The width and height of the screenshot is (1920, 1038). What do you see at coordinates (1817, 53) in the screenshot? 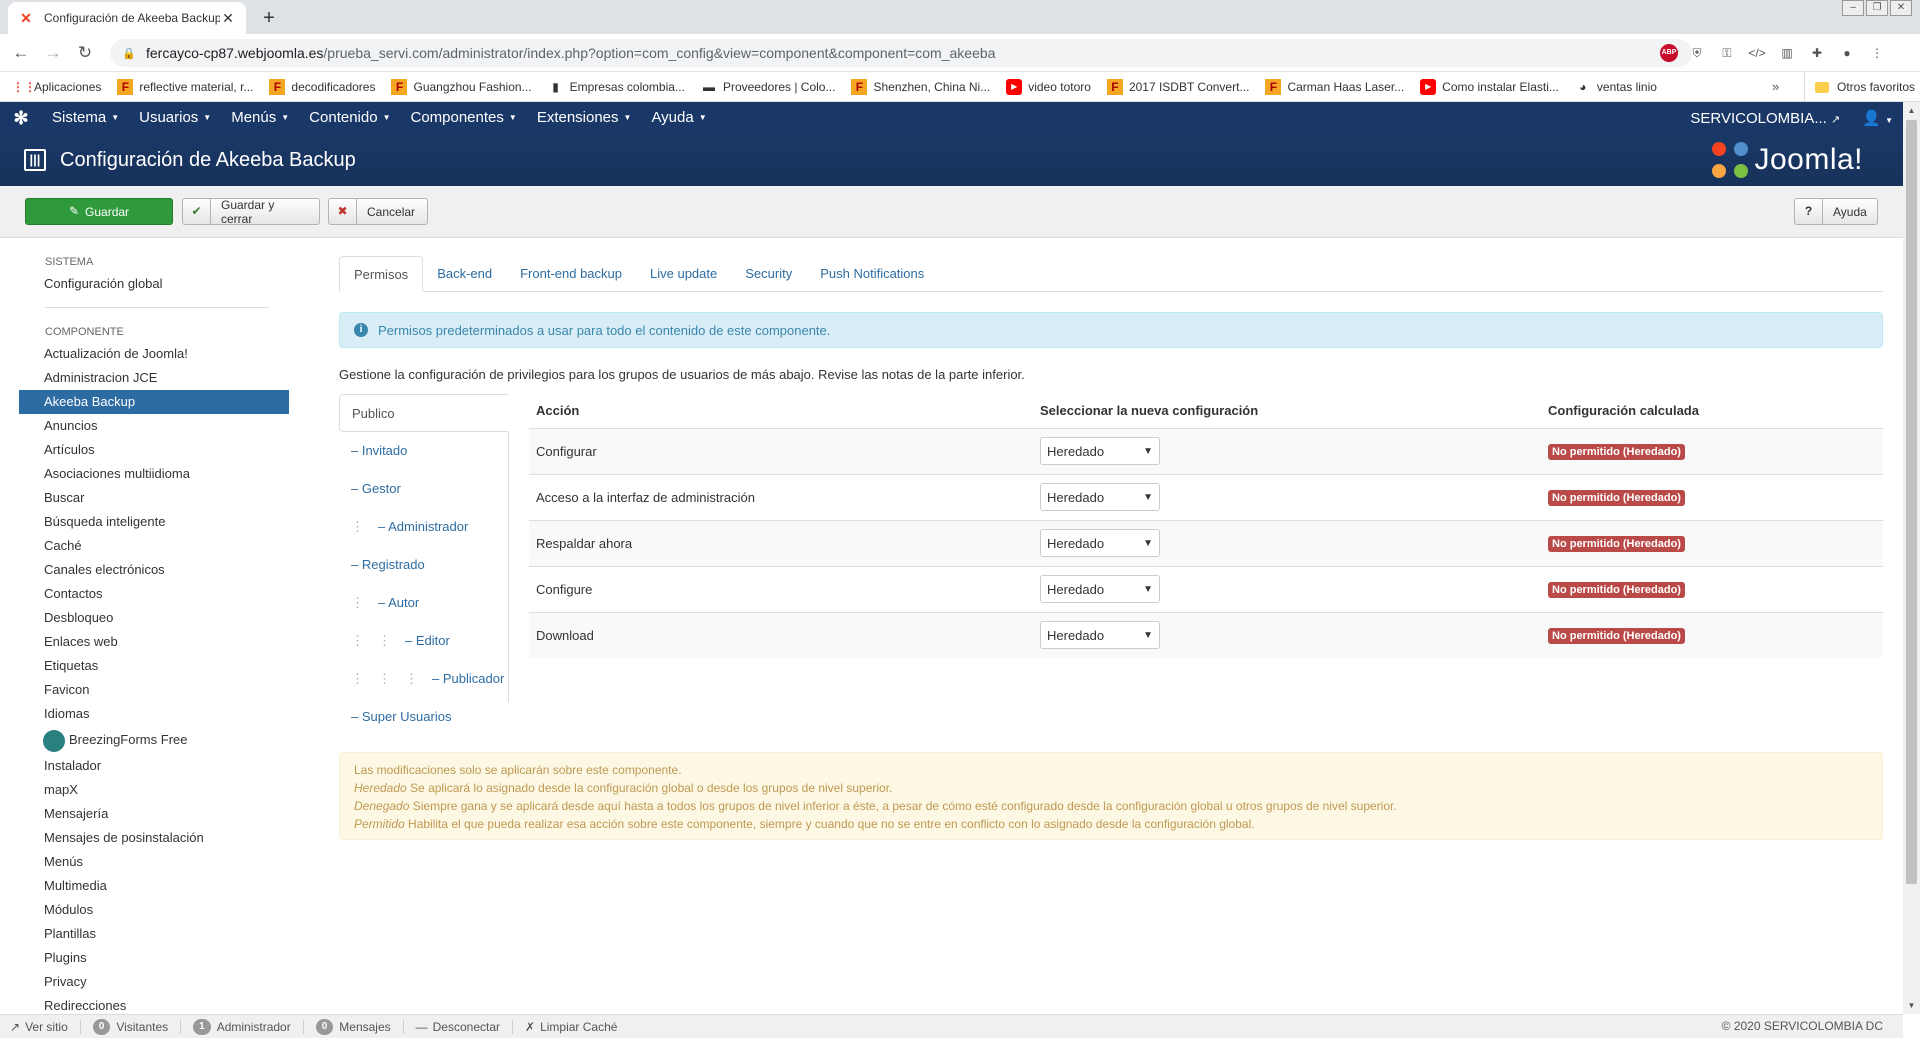
I see `puzzle-icon: ✚` at bounding box center [1817, 53].